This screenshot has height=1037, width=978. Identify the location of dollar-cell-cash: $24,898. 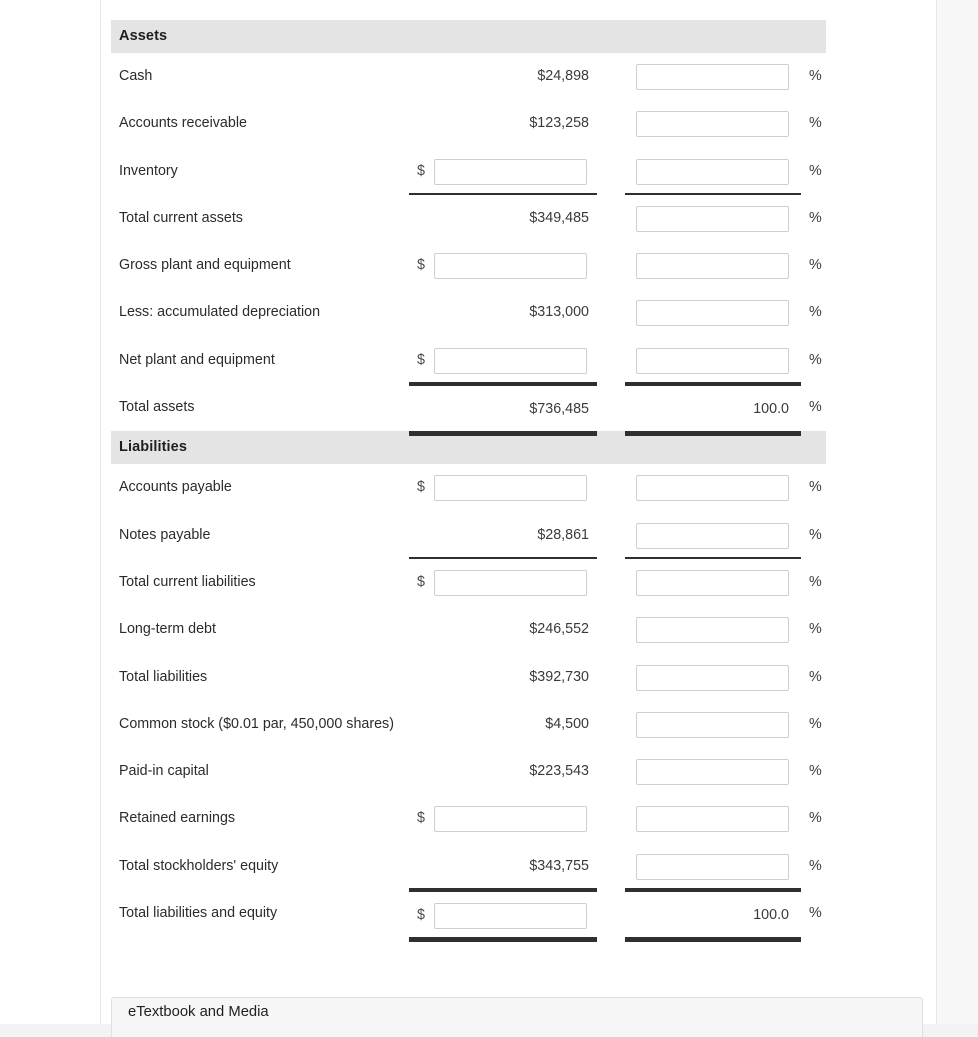
(503, 76).